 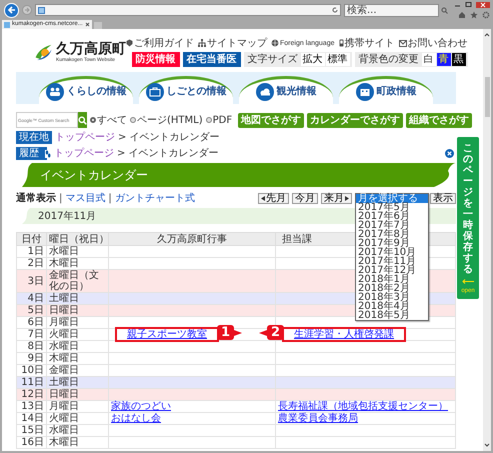 What do you see at coordinates (85, 198) in the screenshot?
I see `view-mode-link: マス目式` at bounding box center [85, 198].